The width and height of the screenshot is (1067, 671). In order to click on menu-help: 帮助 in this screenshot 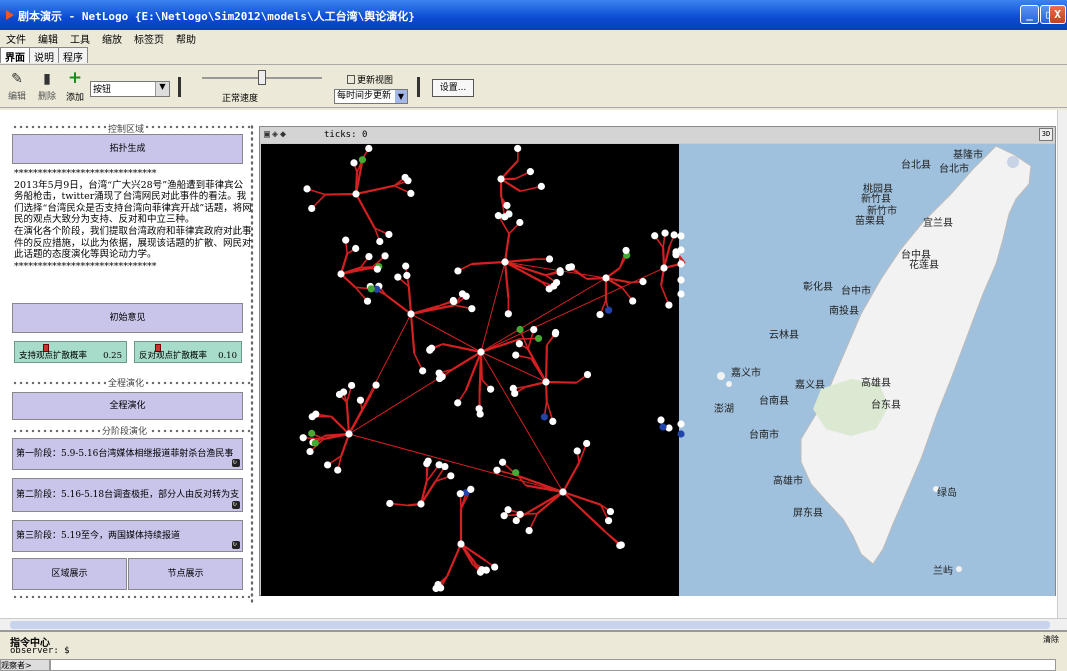, I will do `click(186, 38)`.